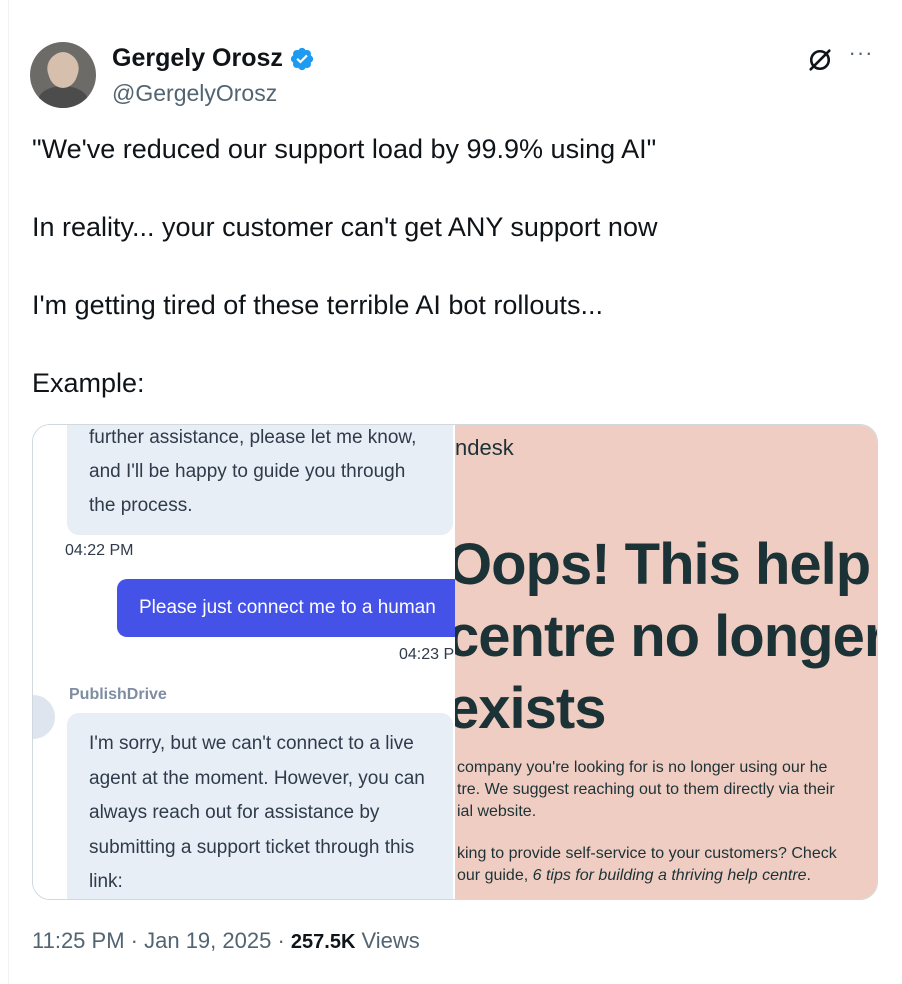 The image size is (902, 984). Describe the element at coordinates (484, 447) in the screenshot. I see `brand-text: ndesk` at that location.